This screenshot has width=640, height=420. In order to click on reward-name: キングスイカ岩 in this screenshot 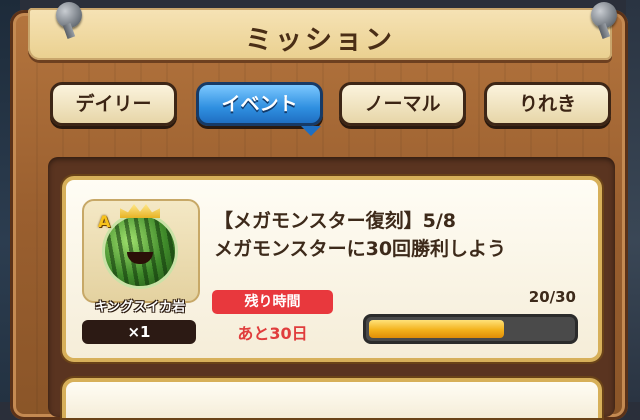, I will do `click(140, 307)`.